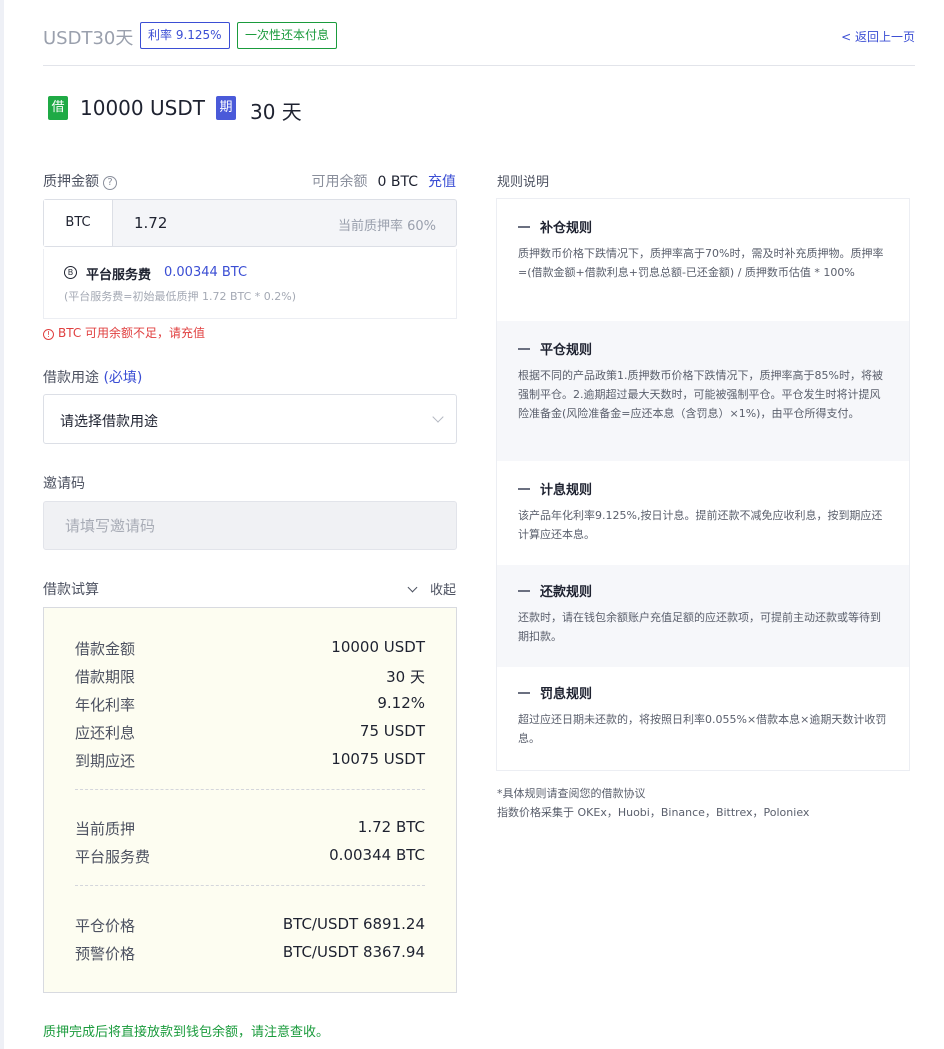 This screenshot has width=944, height=1049. Describe the element at coordinates (105, 677) in the screenshot. I see `calc-row-label: 借款期限` at that location.